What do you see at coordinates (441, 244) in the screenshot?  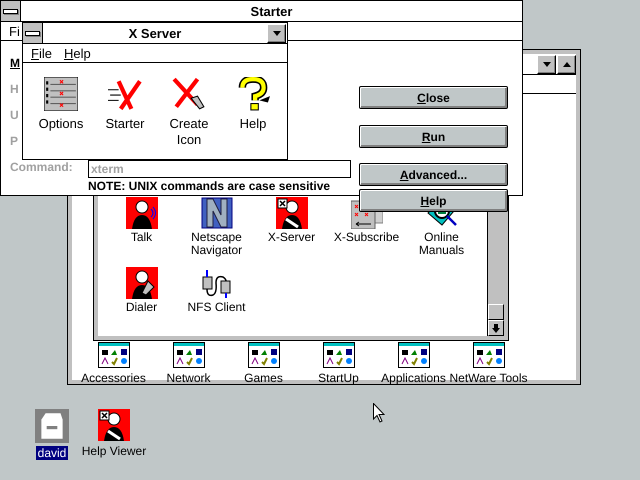 I see `program-label: Online Manuals` at bounding box center [441, 244].